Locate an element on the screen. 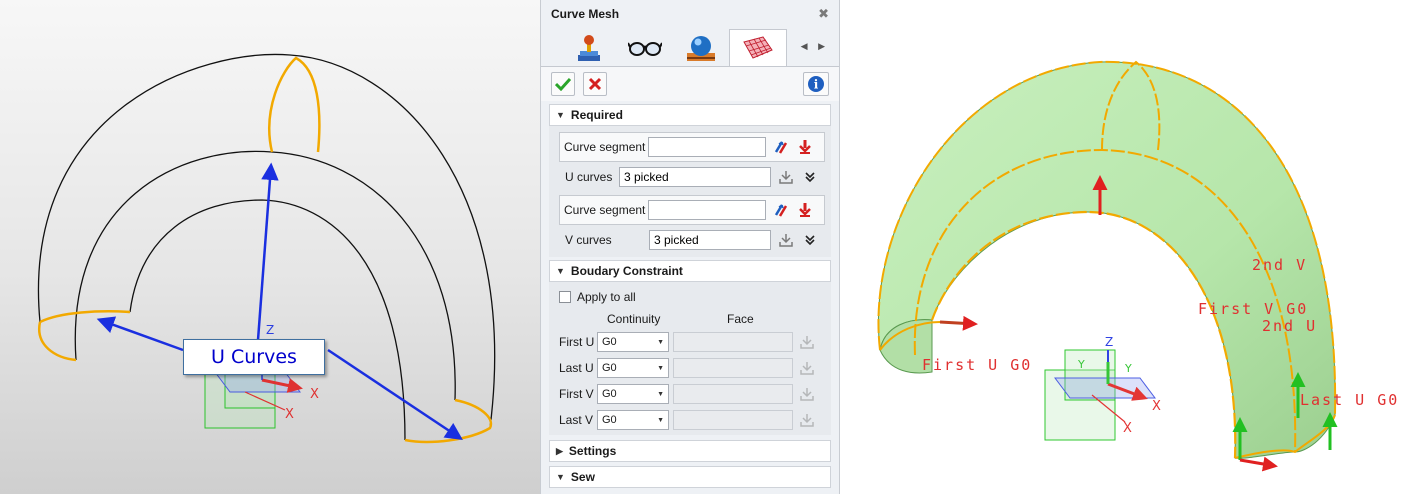 Image resolution: width=1418 pixels, height=494 pixels. boundary-row-first-u: First U G0 ▼ is located at coordinates (690, 342).